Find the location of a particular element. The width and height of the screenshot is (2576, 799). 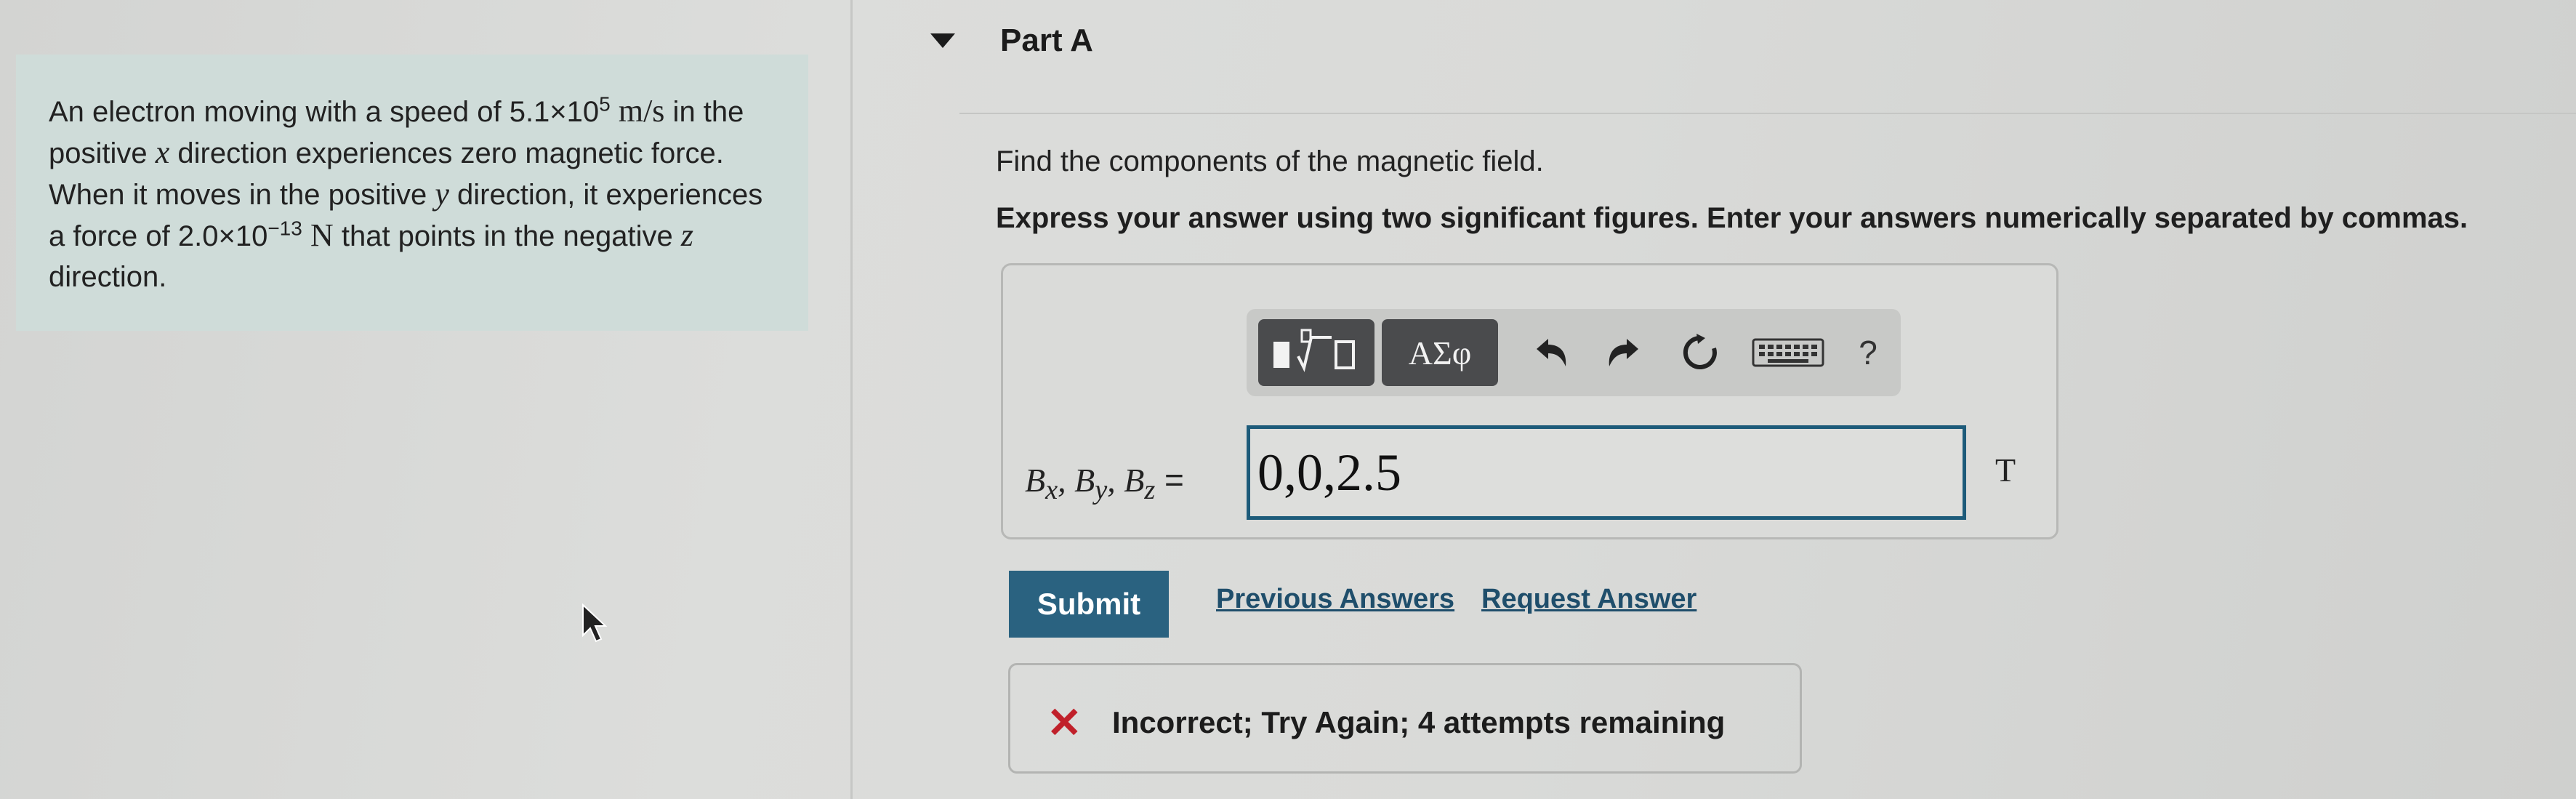

problem-segment: direction. is located at coordinates (108, 277).